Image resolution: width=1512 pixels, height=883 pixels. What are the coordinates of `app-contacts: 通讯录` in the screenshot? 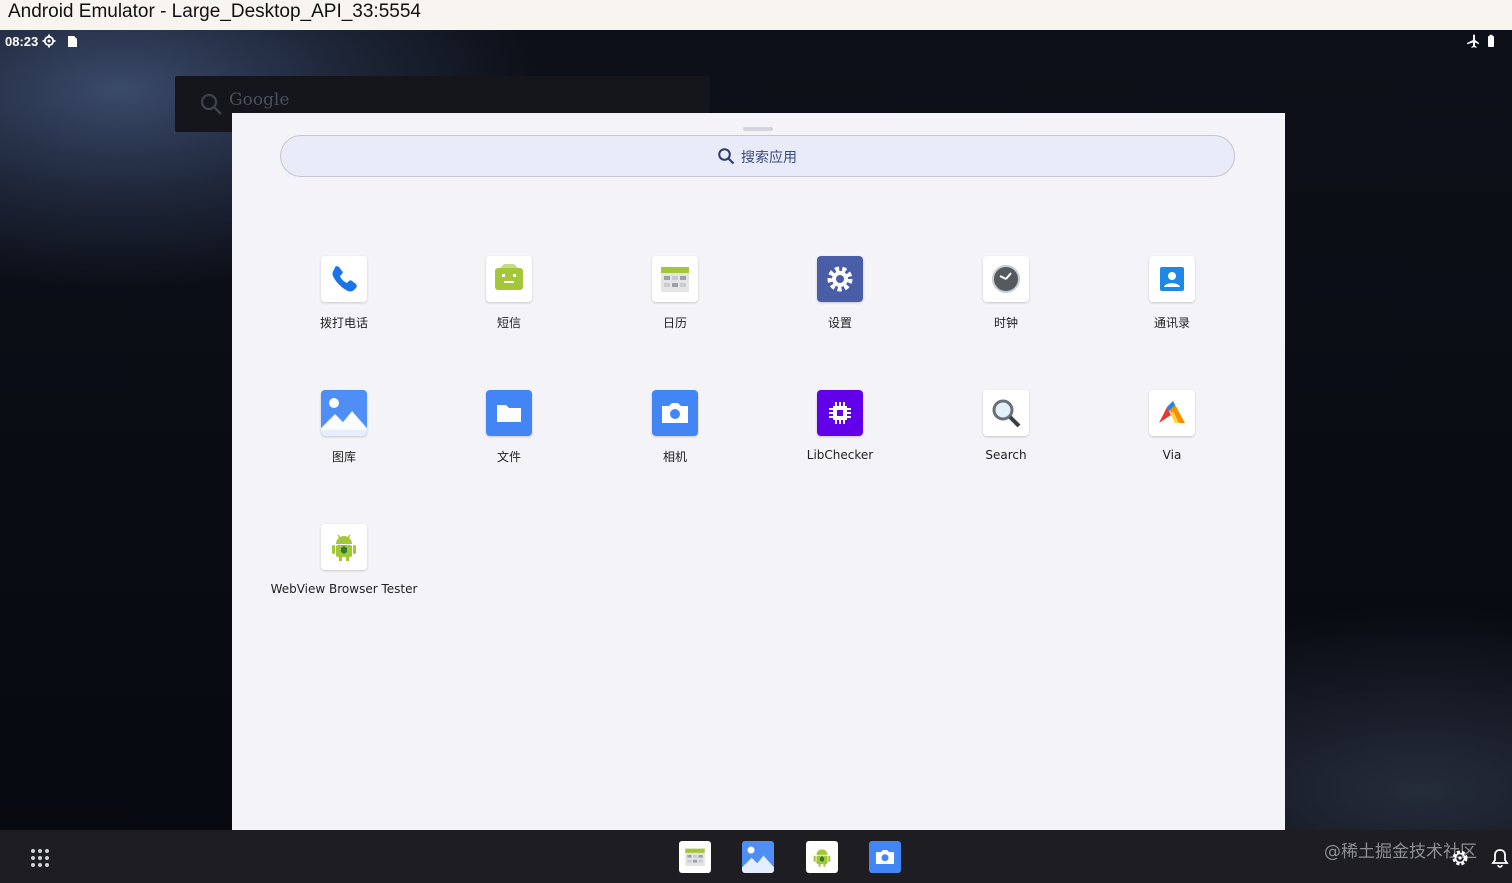 It's located at (1173, 306).